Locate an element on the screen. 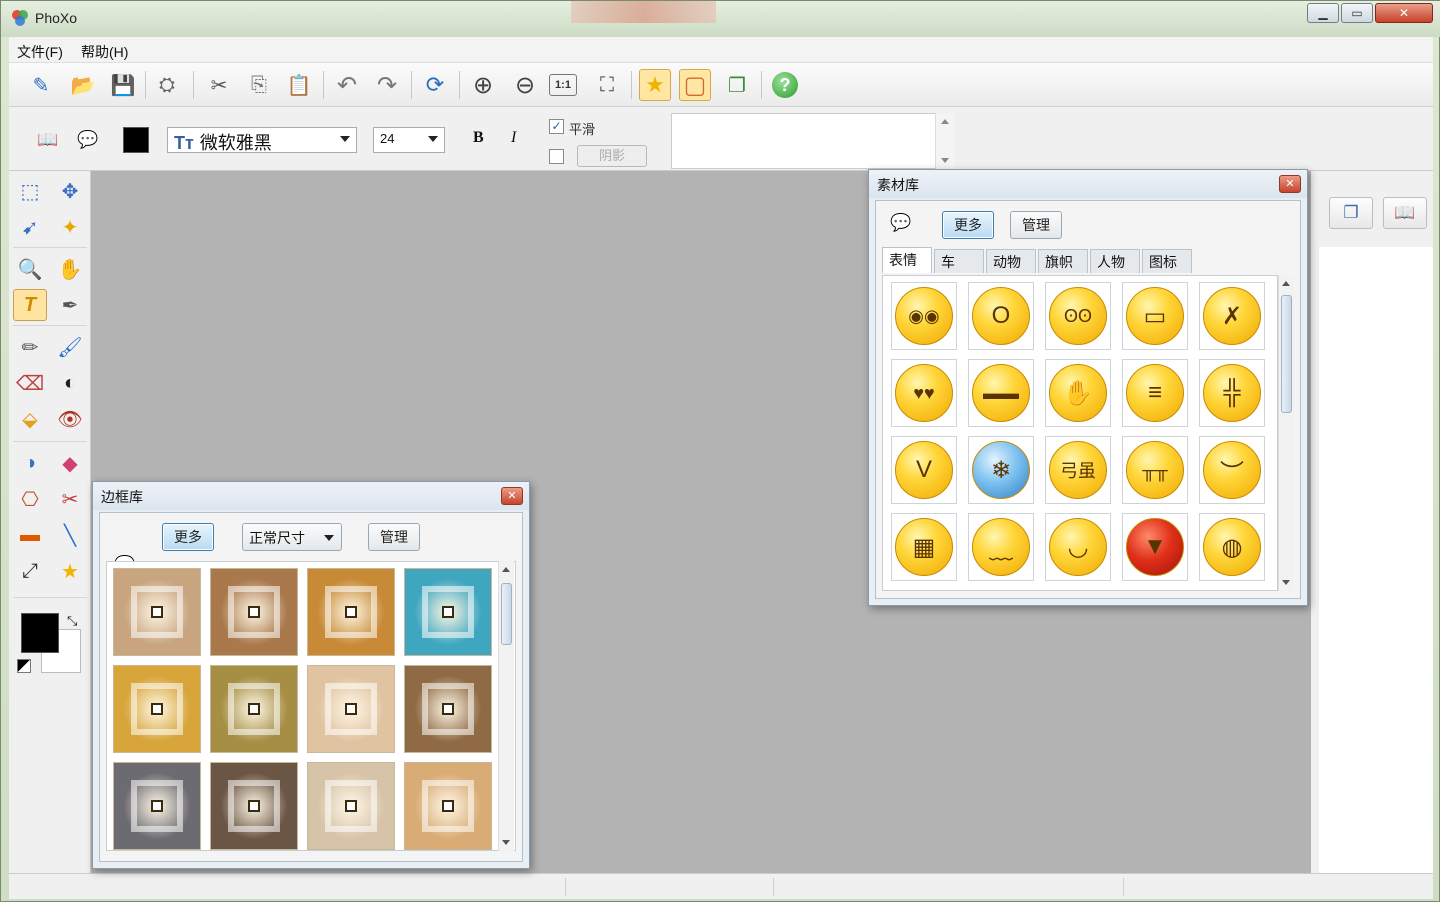  save-icon: 💾 is located at coordinates (123, 85).